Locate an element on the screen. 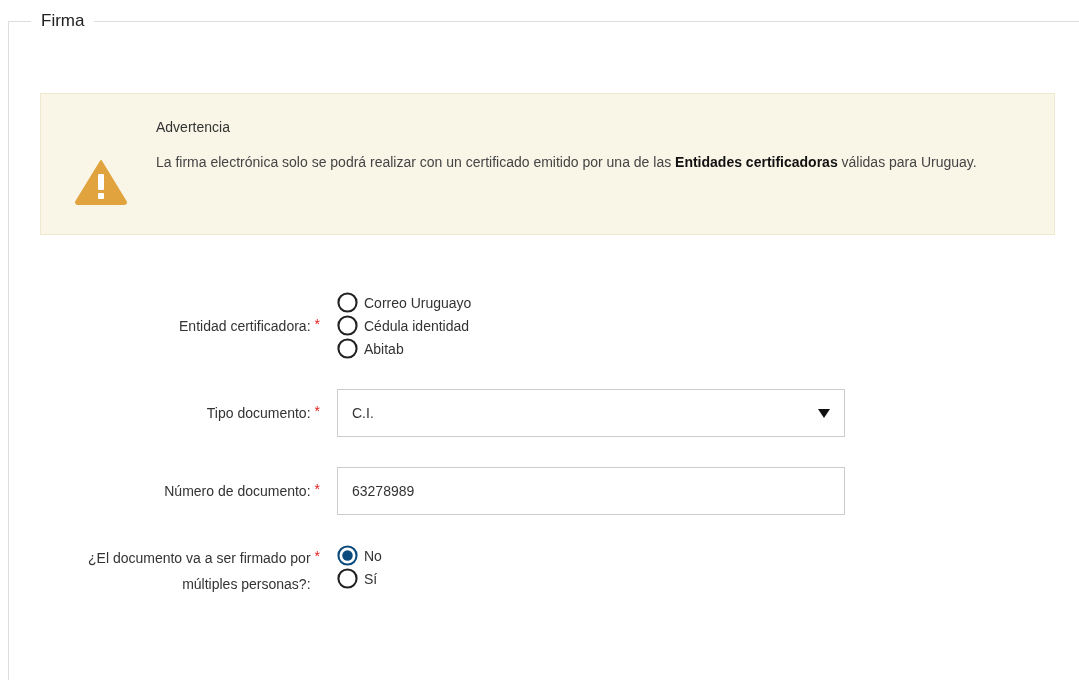 The image size is (1079, 680). caret-icon is located at coordinates (824, 413).